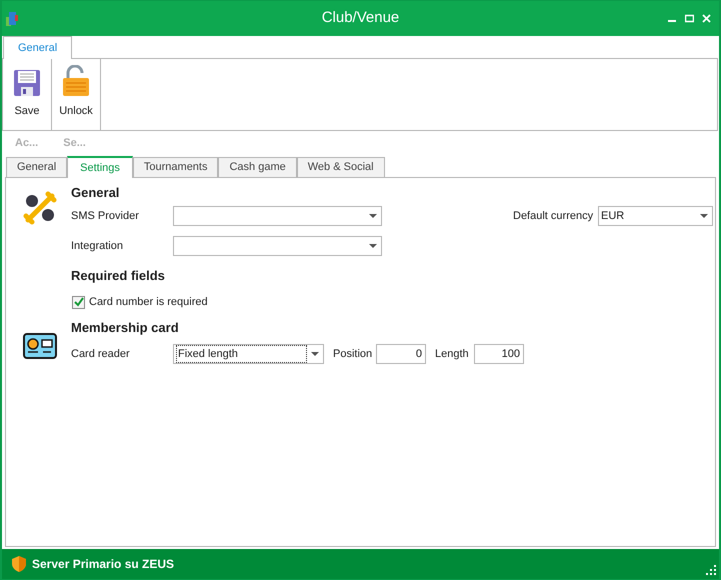 This screenshot has width=721, height=580. Describe the element at coordinates (655, 216) in the screenshot. I see `currency-dropdown: EUR` at that location.